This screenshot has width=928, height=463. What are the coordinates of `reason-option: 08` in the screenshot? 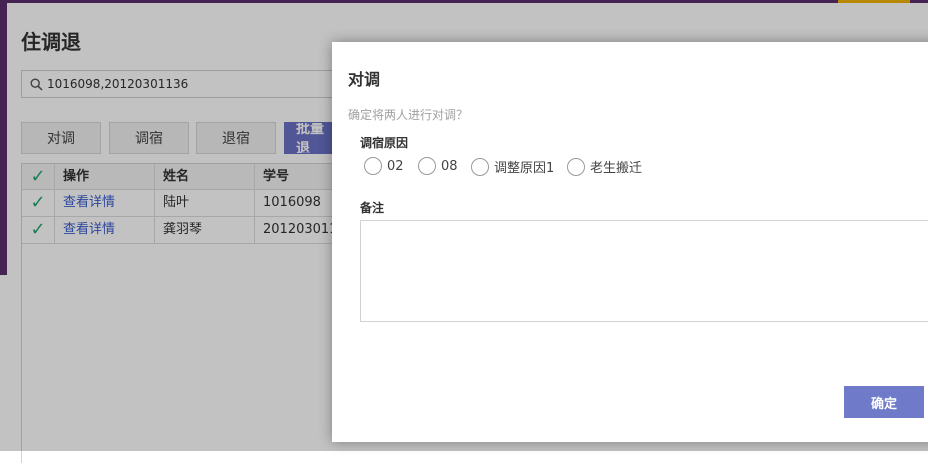 It's located at (438, 166).